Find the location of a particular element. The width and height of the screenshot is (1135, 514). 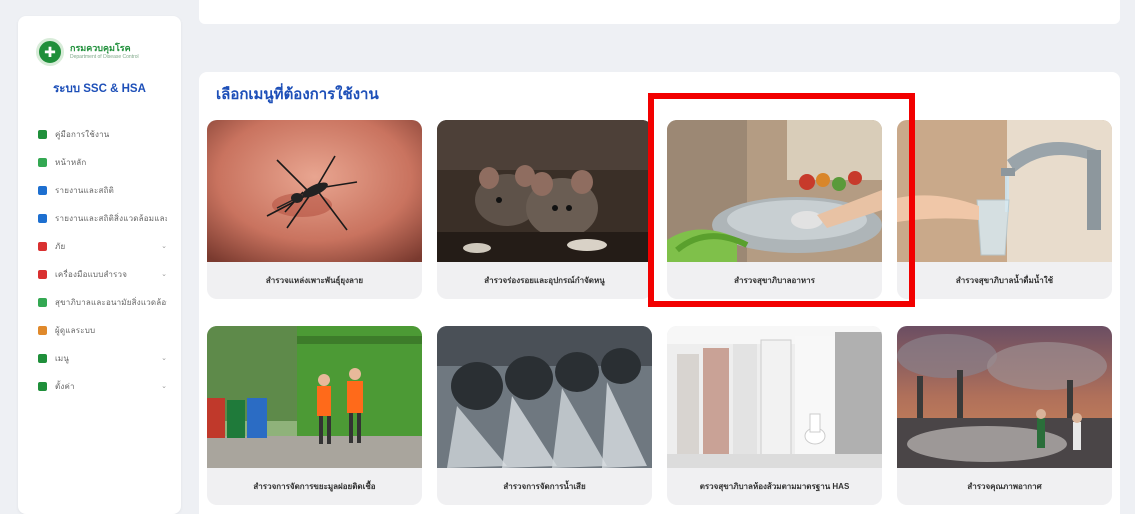

section-title: เลือกเมนูที่ต้องการใช้งาน is located at coordinates (297, 94).